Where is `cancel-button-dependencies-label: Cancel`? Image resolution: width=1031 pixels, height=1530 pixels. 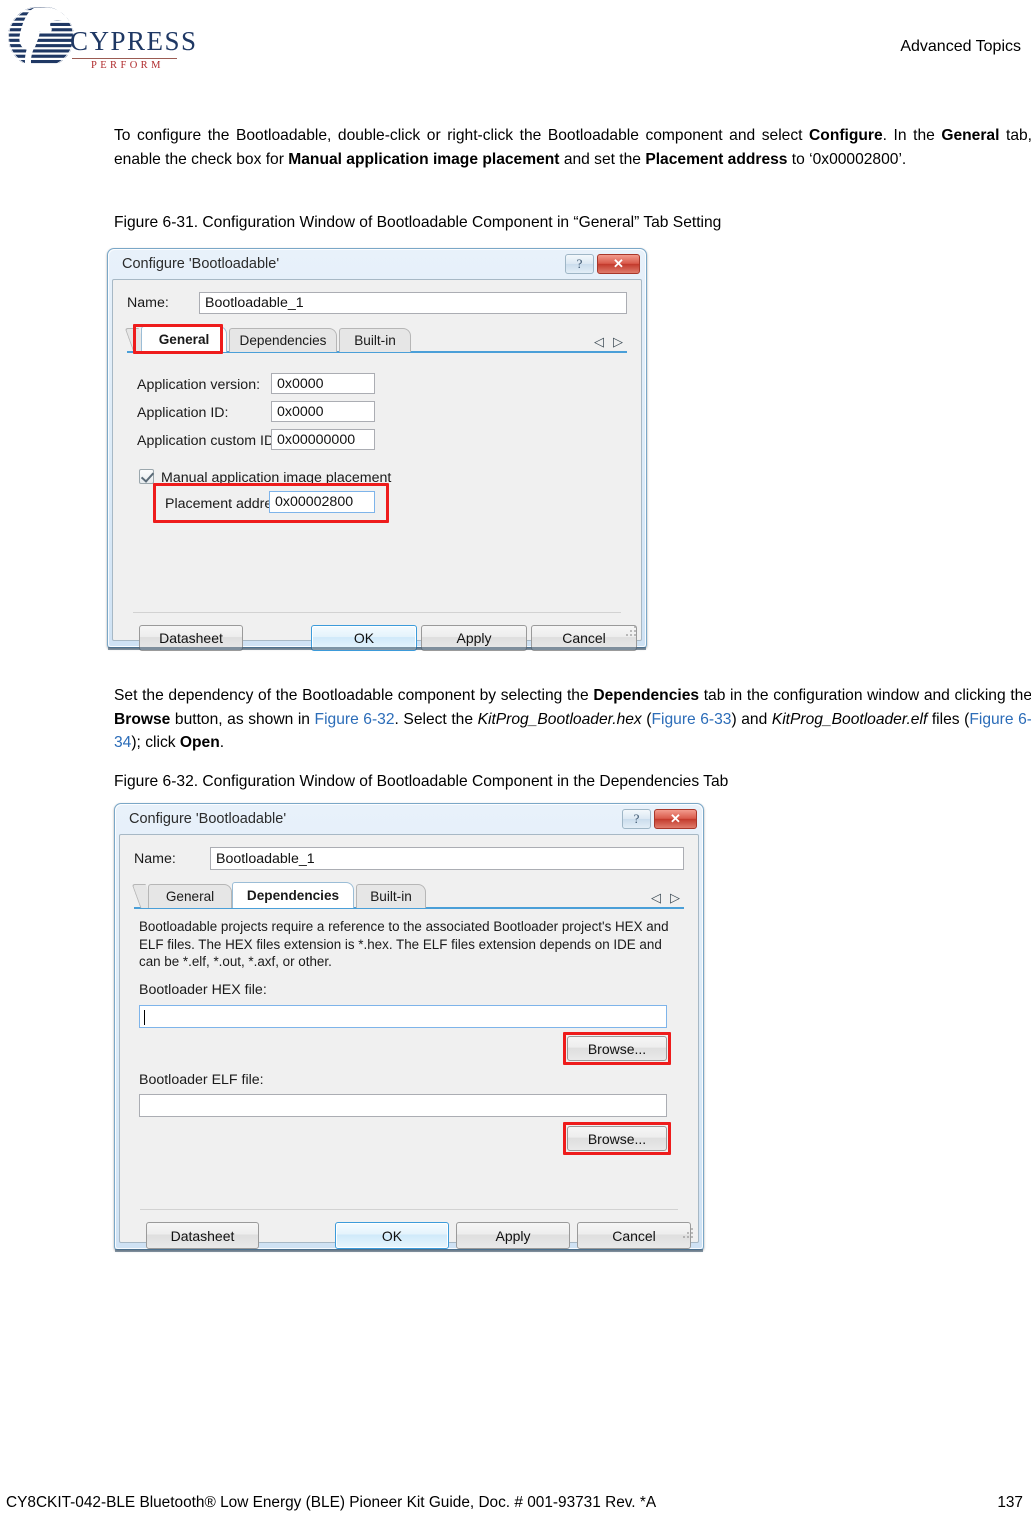
cancel-button-dependencies-label: Cancel is located at coordinates (634, 1235).